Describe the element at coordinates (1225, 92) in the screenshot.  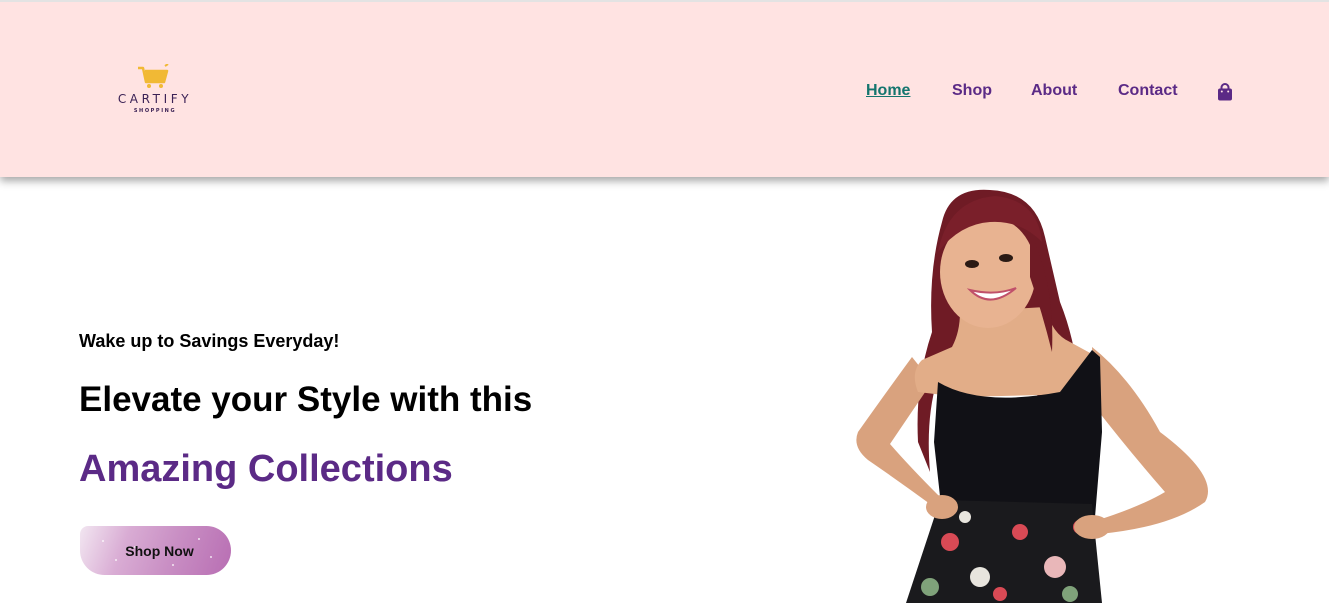
I see `shopping-bag-icon` at that location.